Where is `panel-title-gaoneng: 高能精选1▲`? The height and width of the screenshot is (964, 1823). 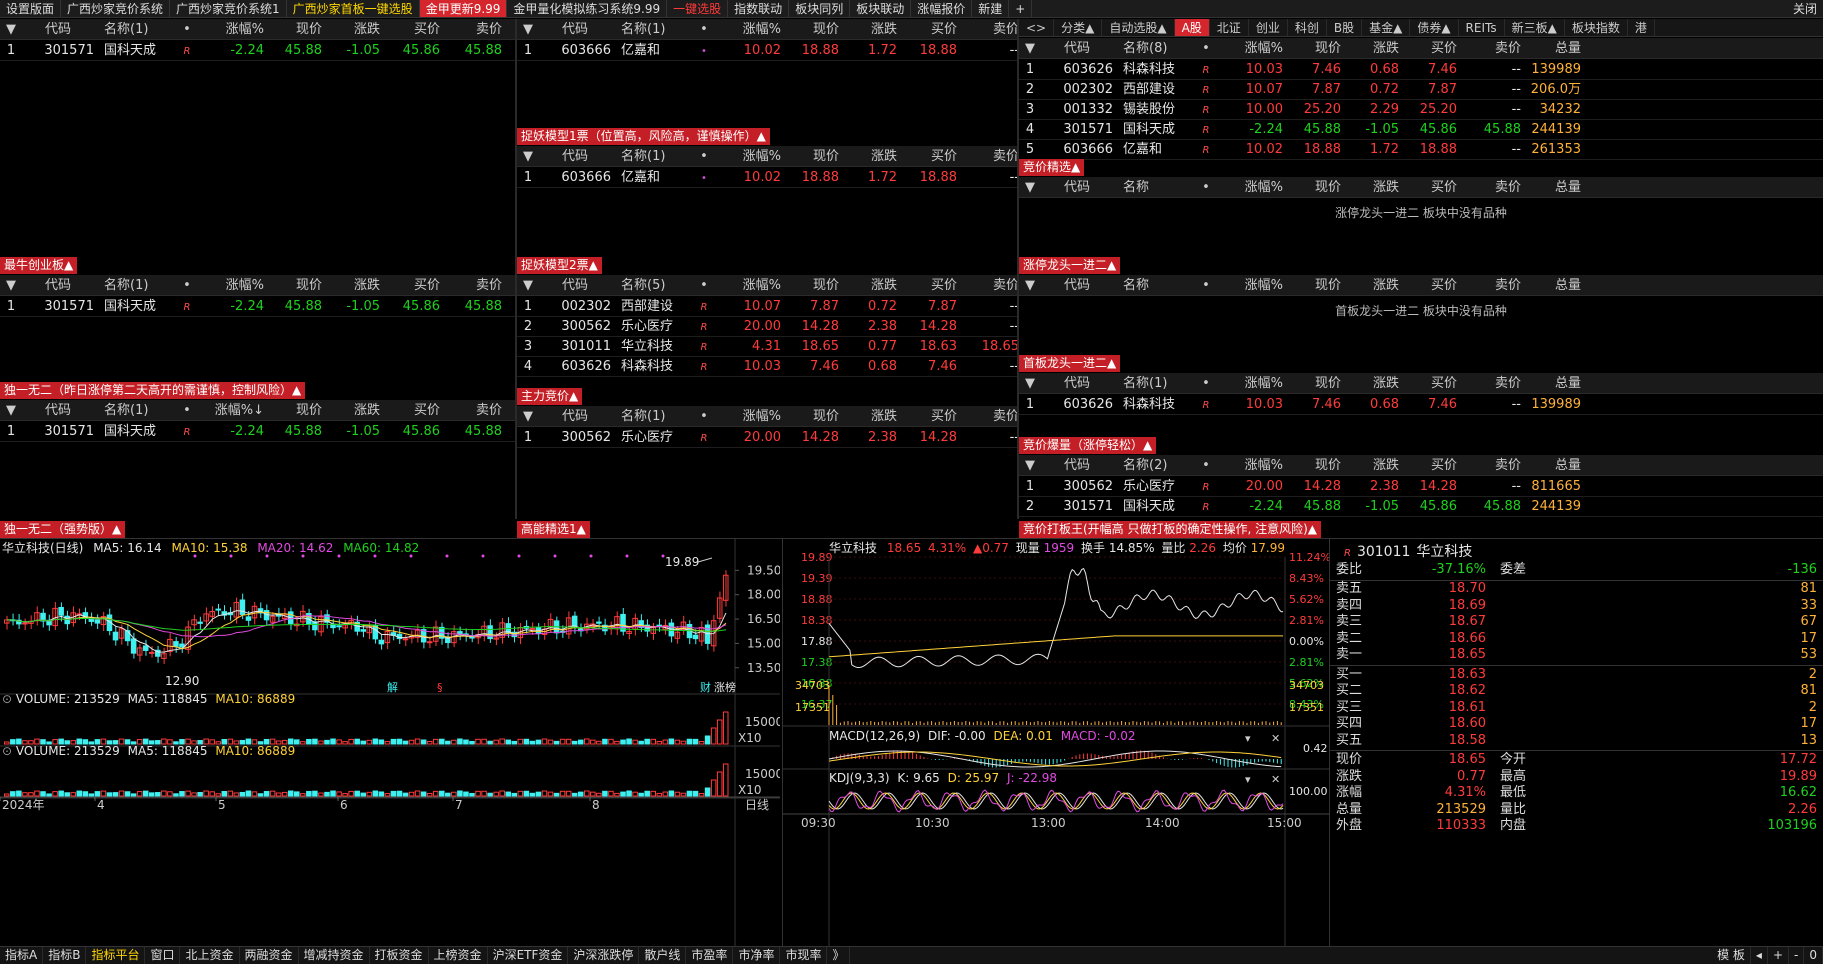
panel-title-gaoneng: 高能精选1▲ is located at coordinates (553, 529).